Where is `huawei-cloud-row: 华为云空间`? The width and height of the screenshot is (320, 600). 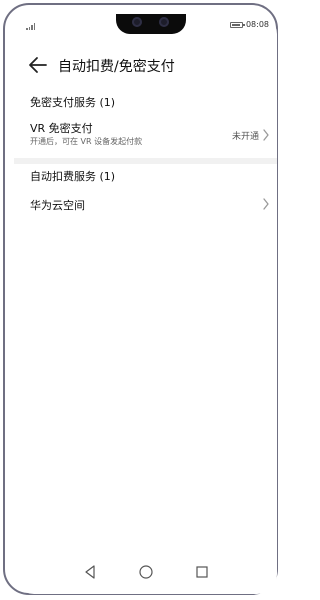
huawei-cloud-row: 华为云空间 is located at coordinates (145, 205).